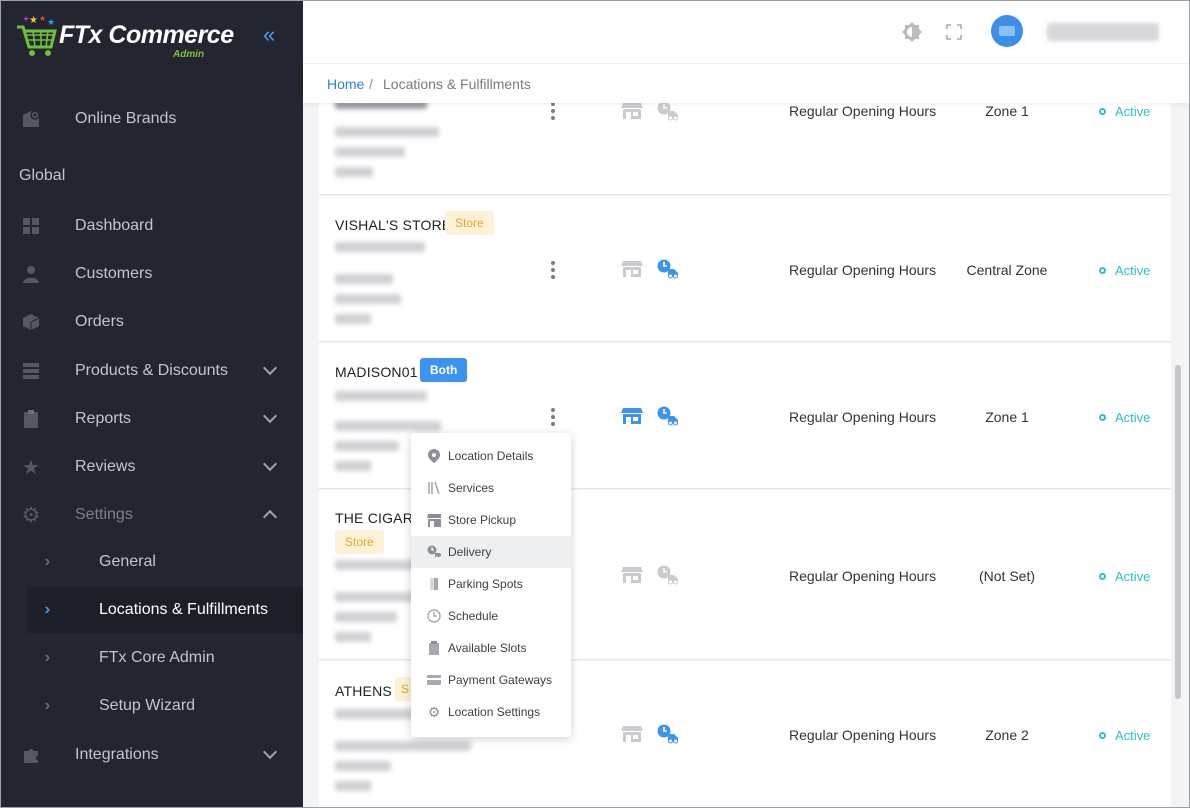  I want to click on sidebar-item-settings: ⚙ Settings, so click(152, 515).